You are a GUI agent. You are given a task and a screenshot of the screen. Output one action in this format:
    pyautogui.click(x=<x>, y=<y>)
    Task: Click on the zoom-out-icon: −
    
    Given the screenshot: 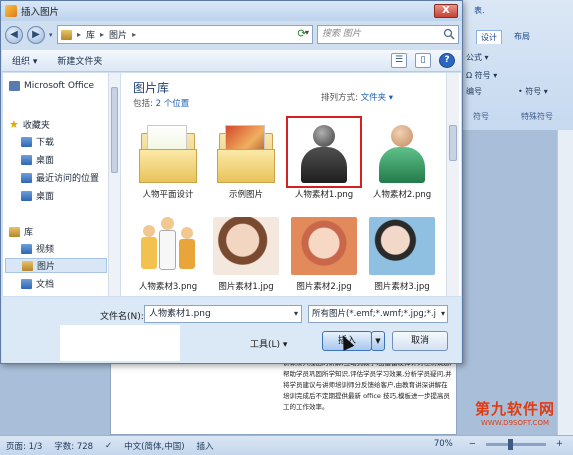 What is the action you would take?
    pyautogui.click(x=472, y=444)
    